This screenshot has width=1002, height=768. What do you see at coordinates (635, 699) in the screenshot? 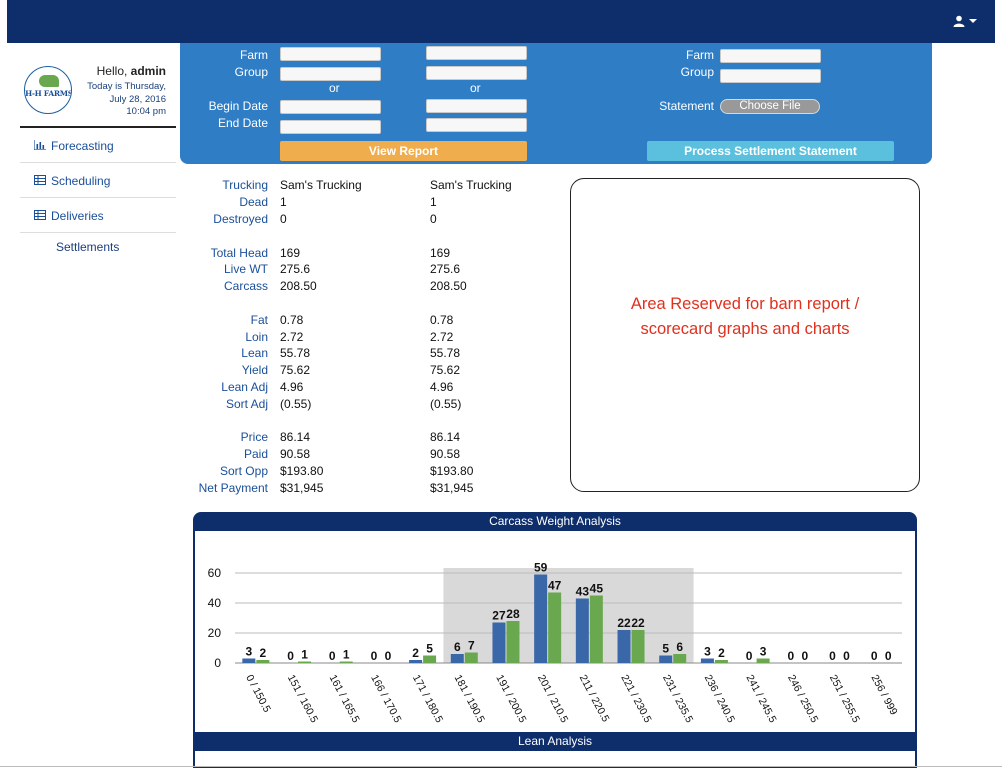
I see `x-tick-label: 221 / 230.5` at bounding box center [635, 699].